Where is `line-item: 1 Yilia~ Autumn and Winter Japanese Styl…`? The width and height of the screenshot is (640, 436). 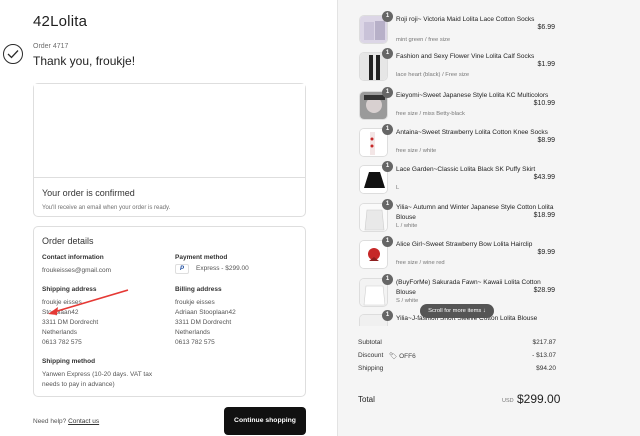
line-item: 1 Yilia~ Autumn and Winter Japanese Styl… is located at coordinates (489, 219).